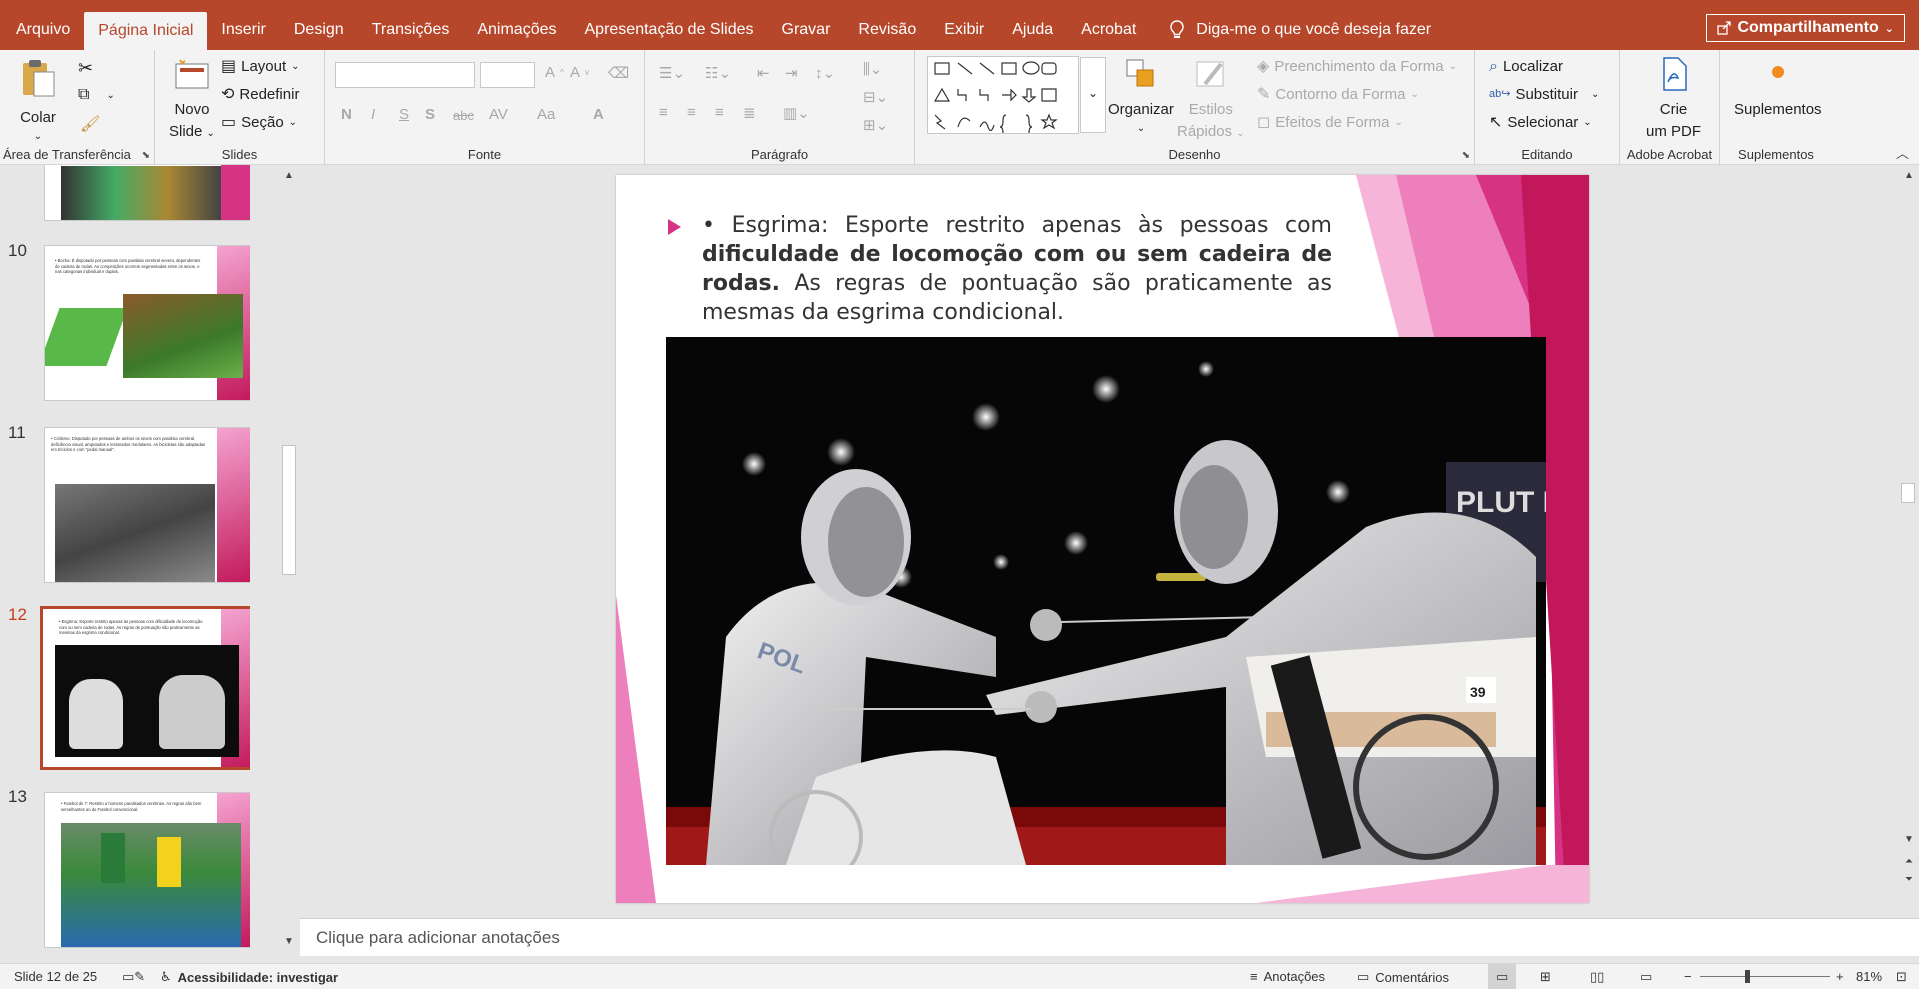  What do you see at coordinates (1032, 30) in the screenshot?
I see `tab-ajuda: Ajuda` at bounding box center [1032, 30].